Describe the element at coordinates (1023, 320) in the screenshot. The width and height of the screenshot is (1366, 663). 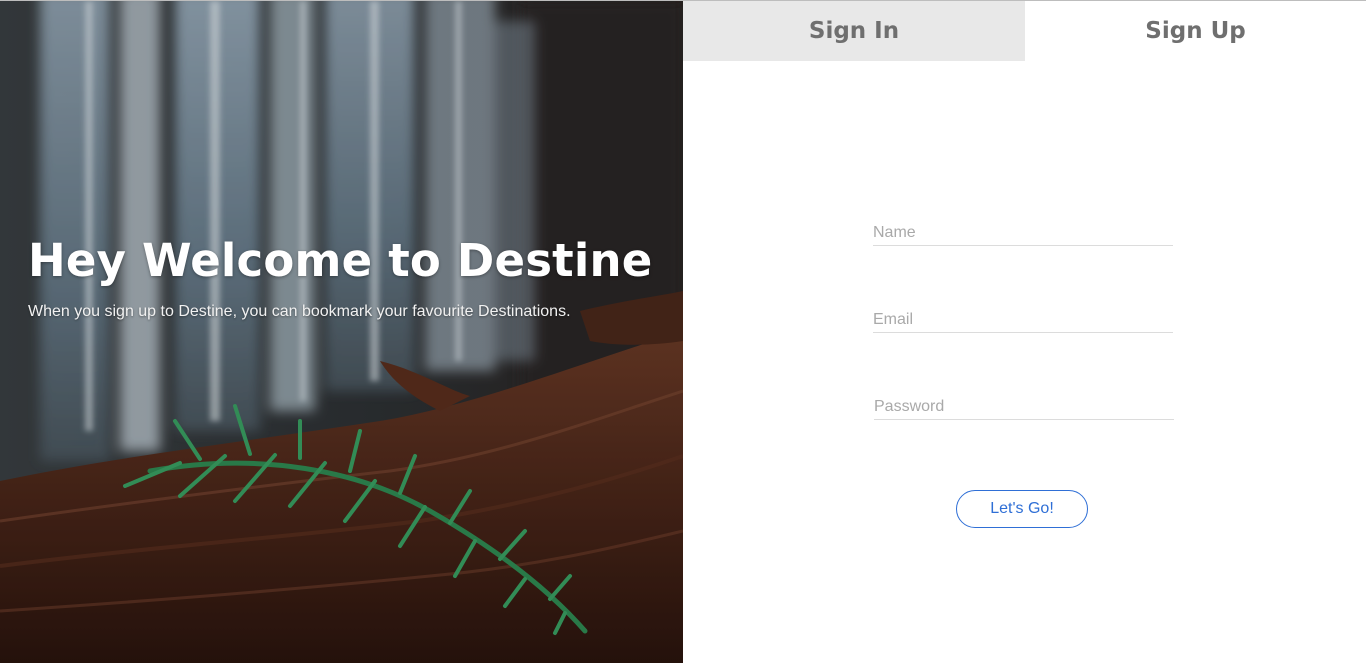
I see `email-field` at that location.